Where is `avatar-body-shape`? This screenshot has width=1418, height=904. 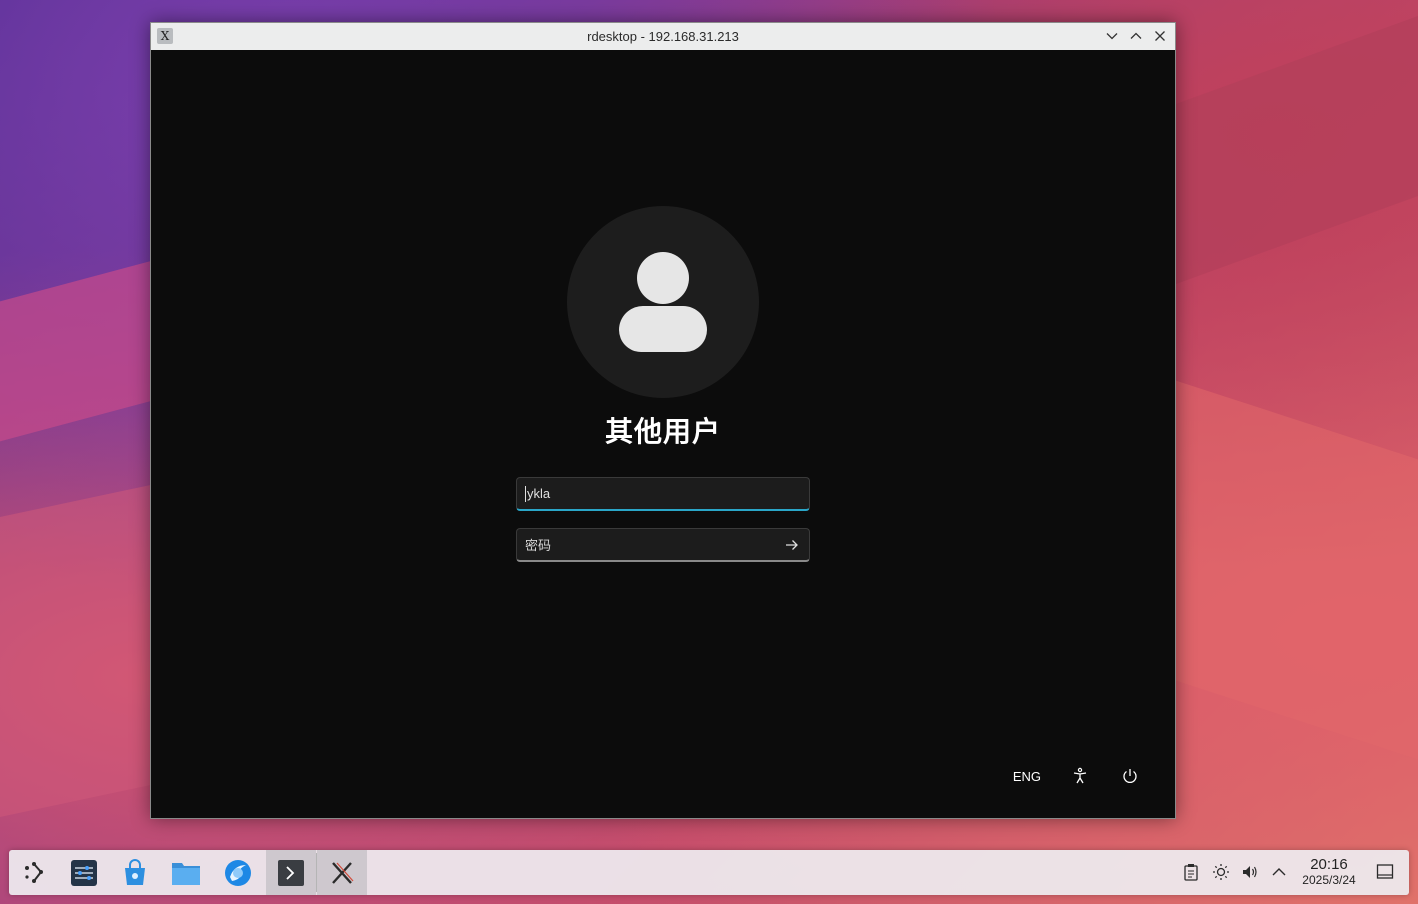
avatar-body-shape is located at coordinates (663, 329).